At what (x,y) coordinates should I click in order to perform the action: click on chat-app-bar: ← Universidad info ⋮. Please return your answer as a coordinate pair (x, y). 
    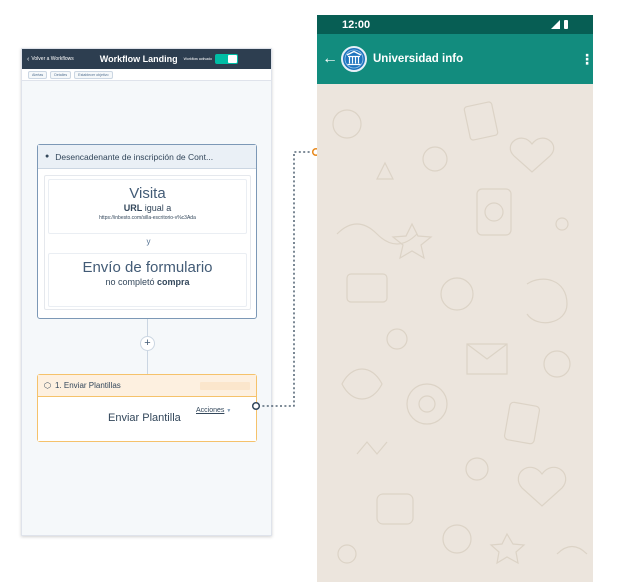
    Looking at the image, I should click on (455, 59).